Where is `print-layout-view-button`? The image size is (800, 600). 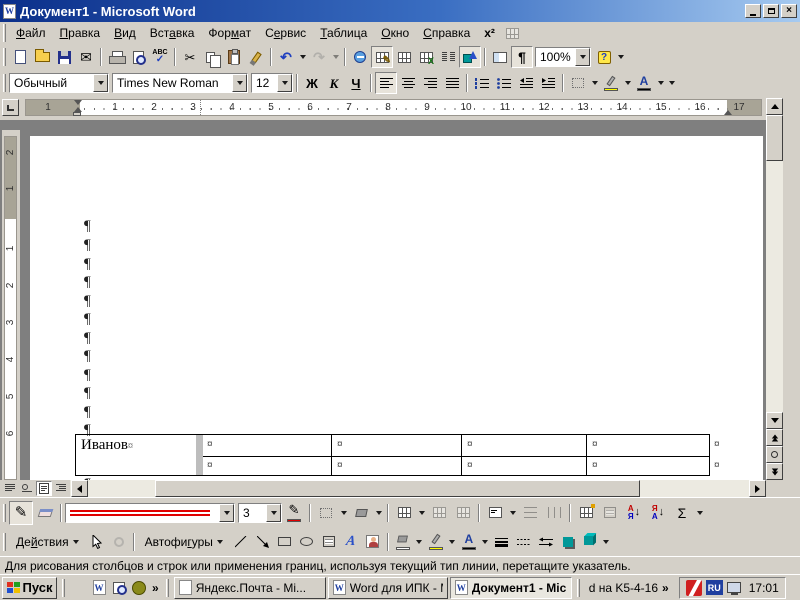 print-layout-view-button is located at coordinates (44, 488).